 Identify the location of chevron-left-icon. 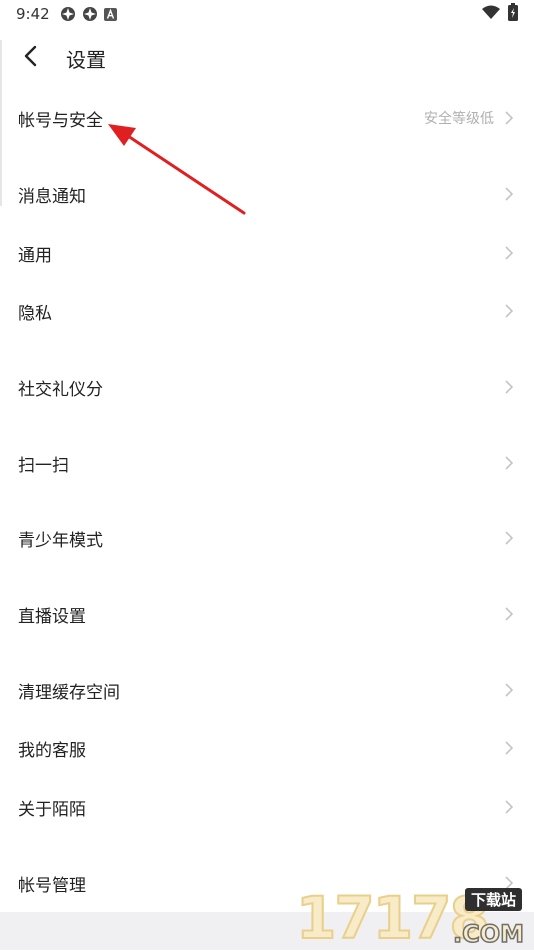
(30, 58).